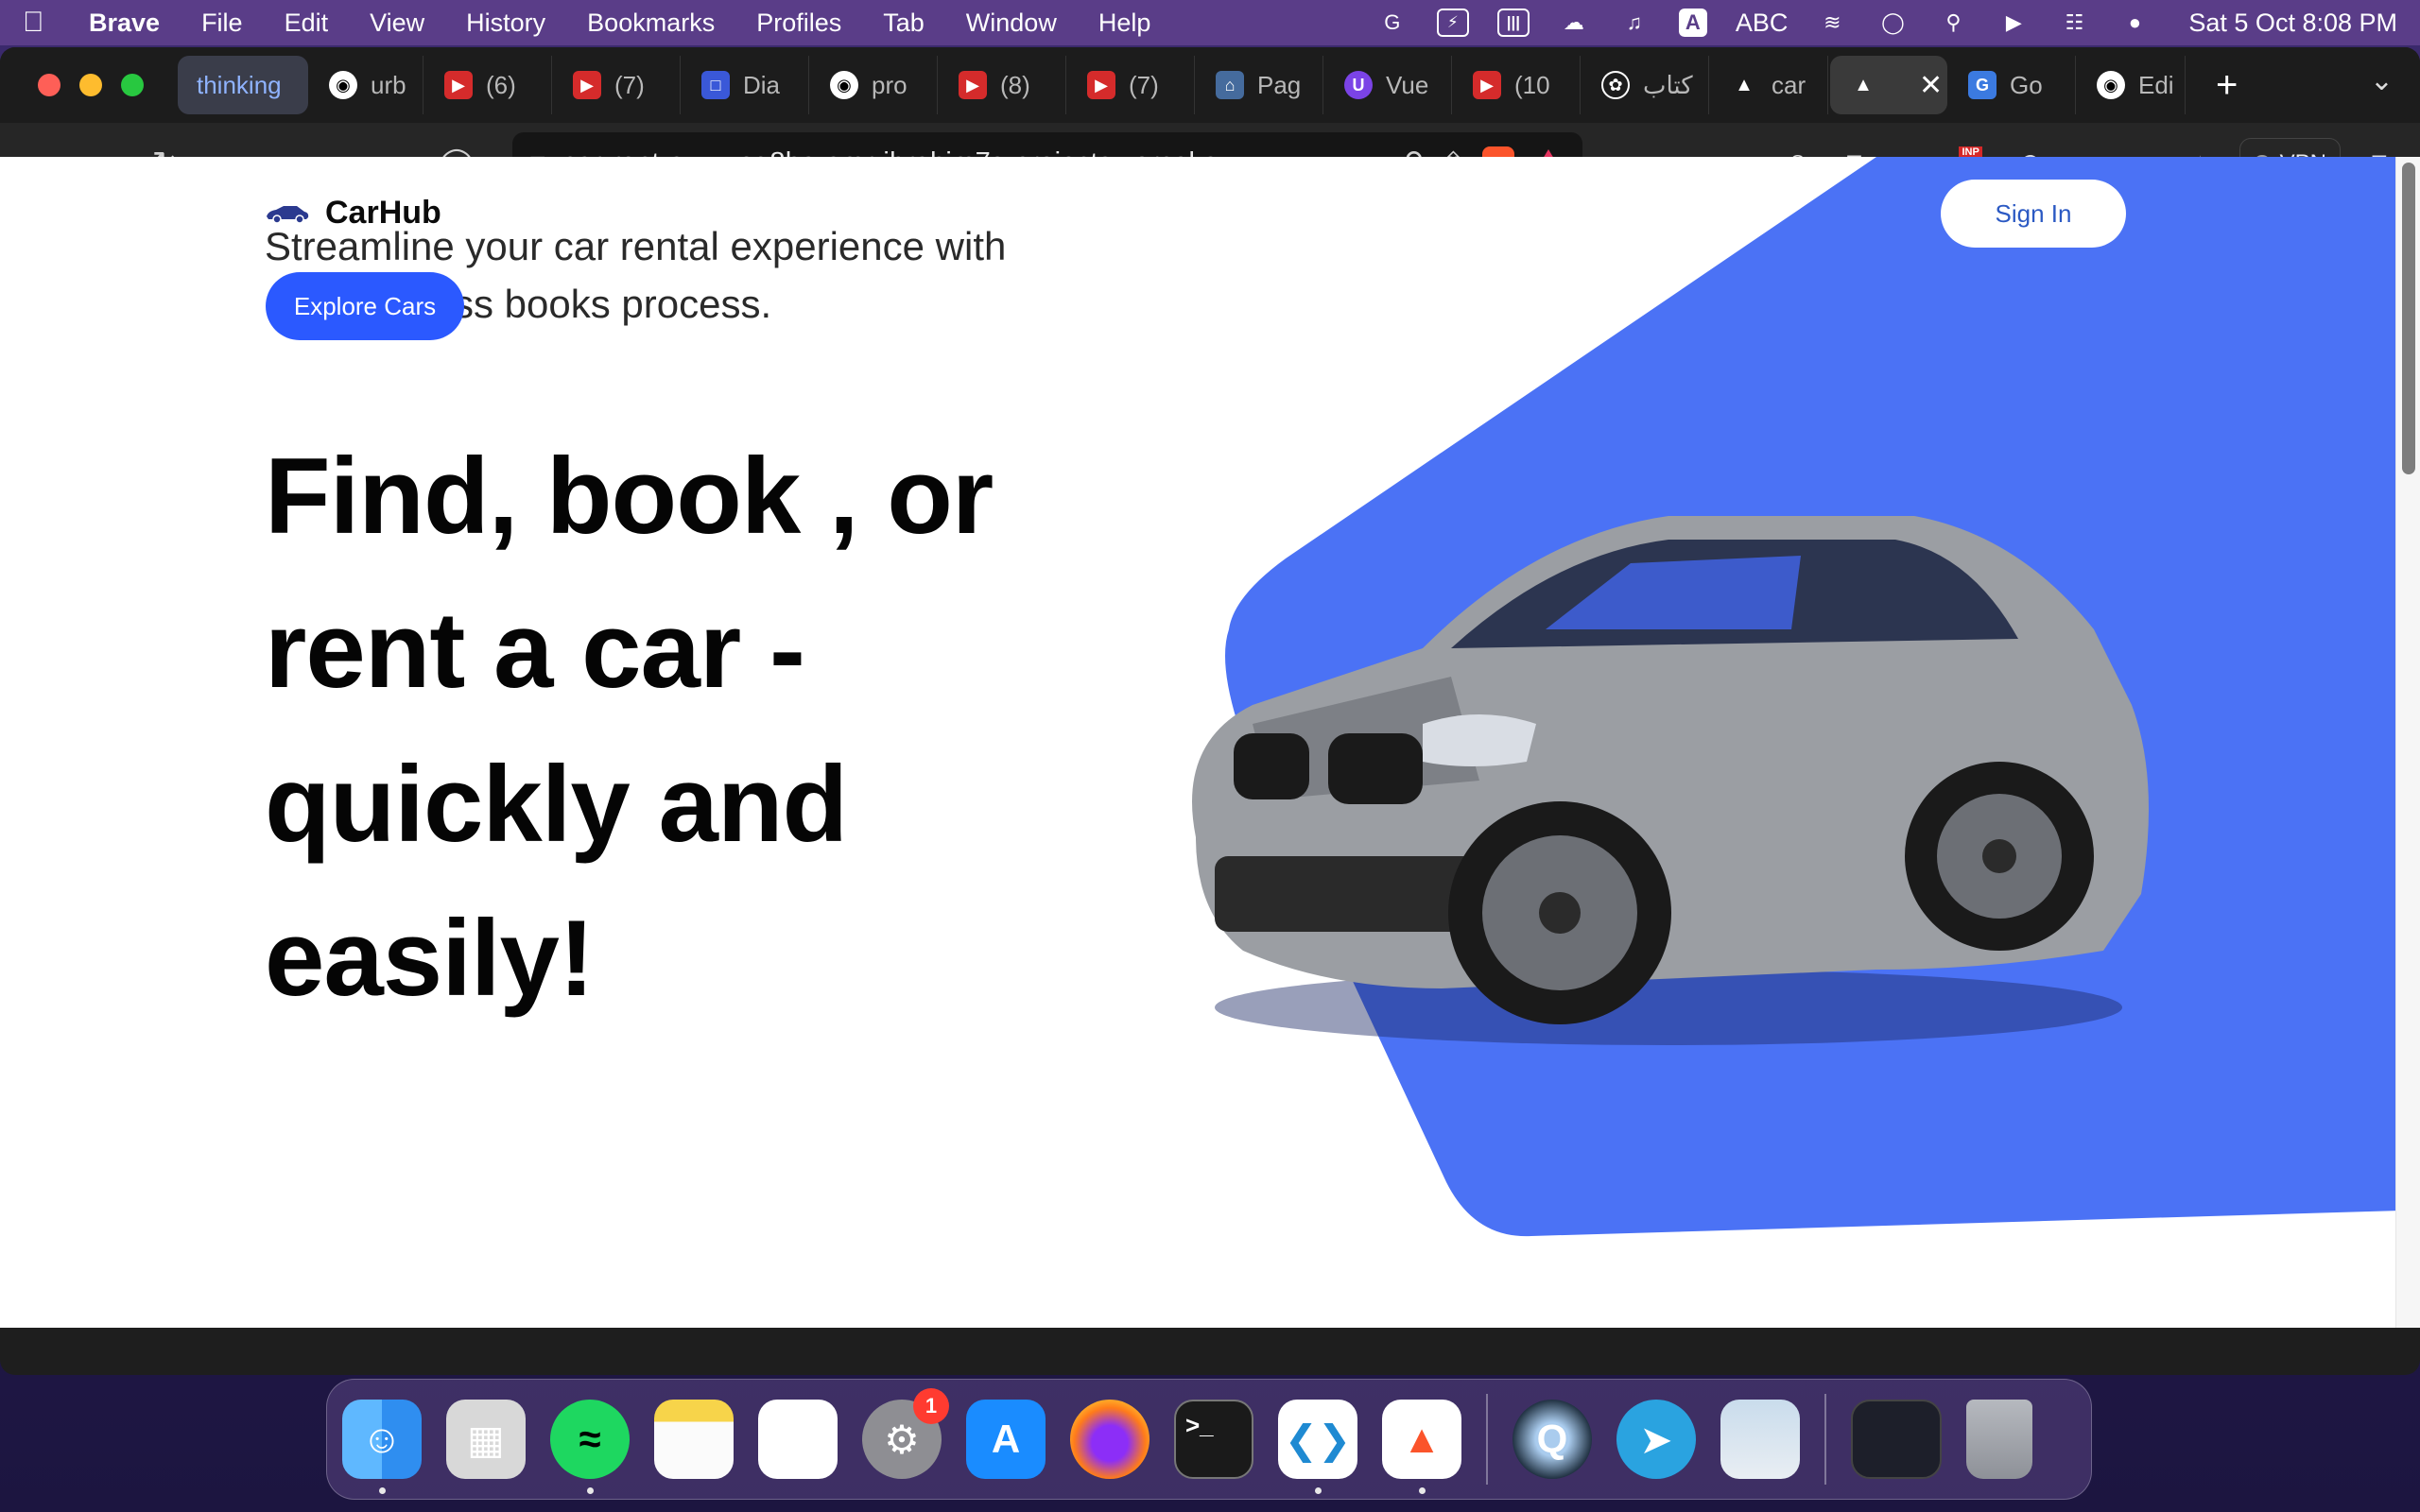  I want to click on battery-icon: ⚡, so click(1452, 23).